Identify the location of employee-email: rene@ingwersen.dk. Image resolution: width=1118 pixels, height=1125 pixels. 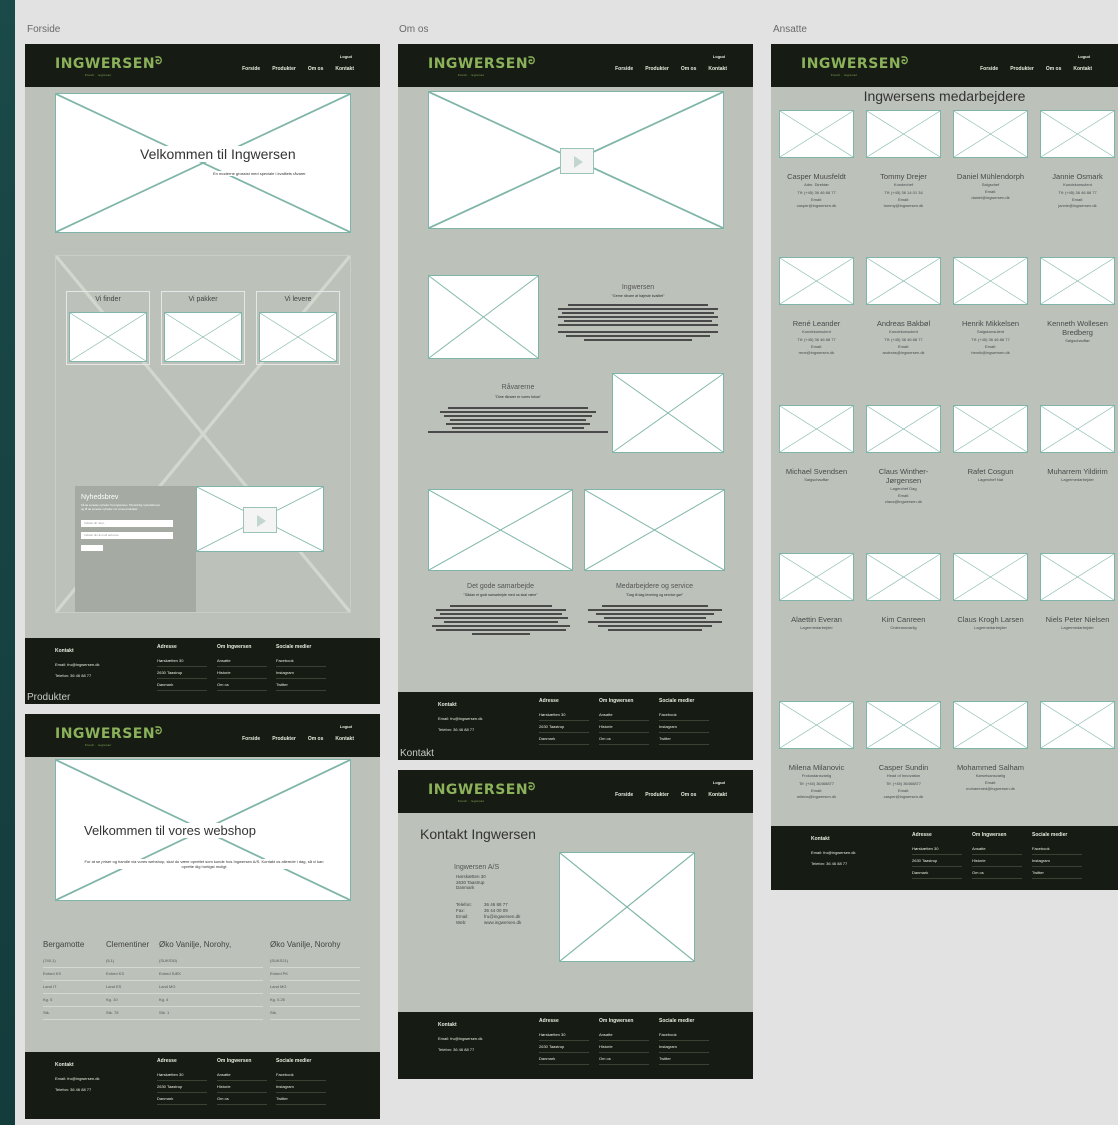
(816, 353).